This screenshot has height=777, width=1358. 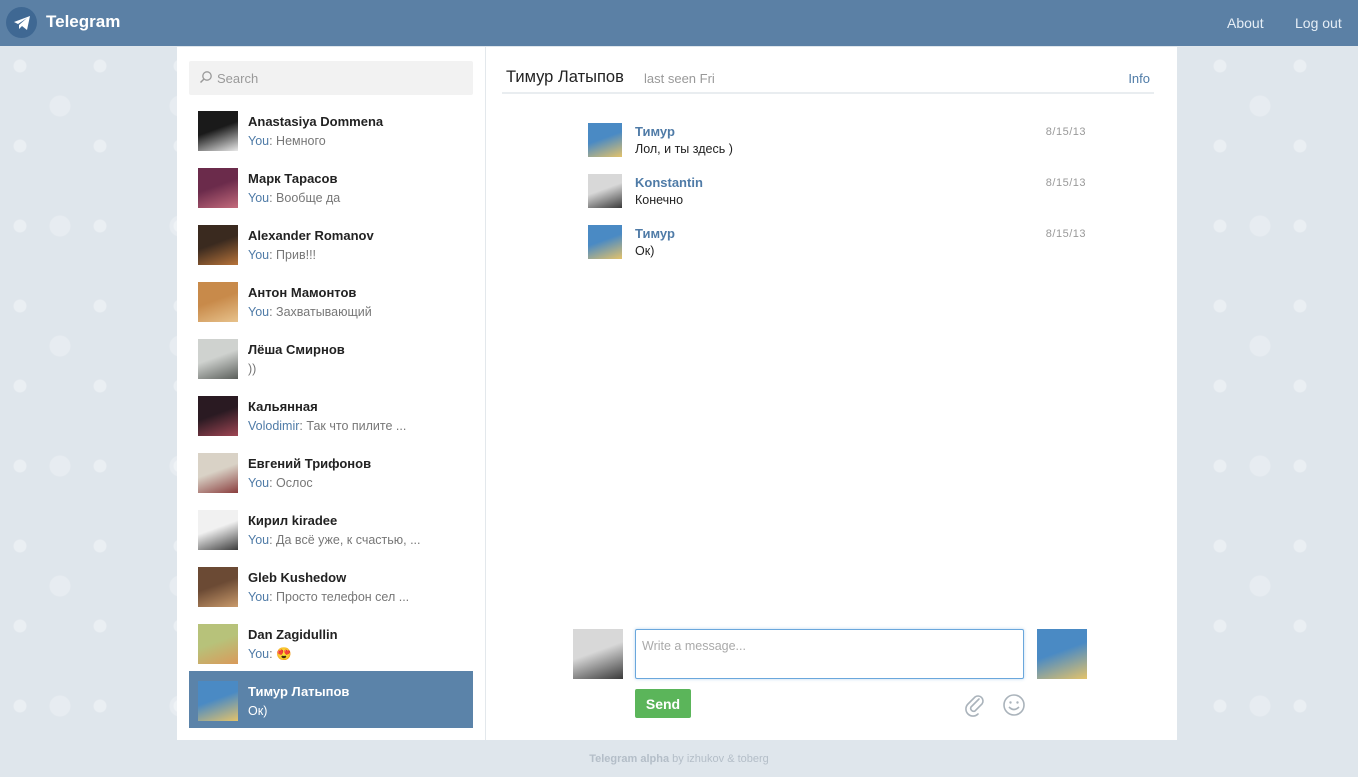 I want to click on dialog-item: Dan Zagidullin You: 😍, so click(x=331, y=642).